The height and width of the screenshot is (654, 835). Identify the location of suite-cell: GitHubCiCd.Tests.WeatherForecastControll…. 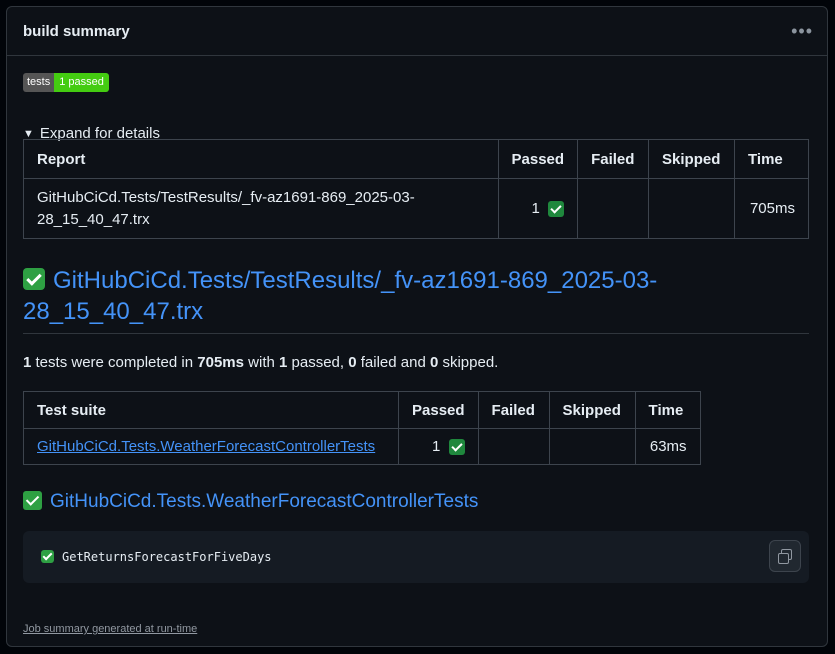
(211, 446).